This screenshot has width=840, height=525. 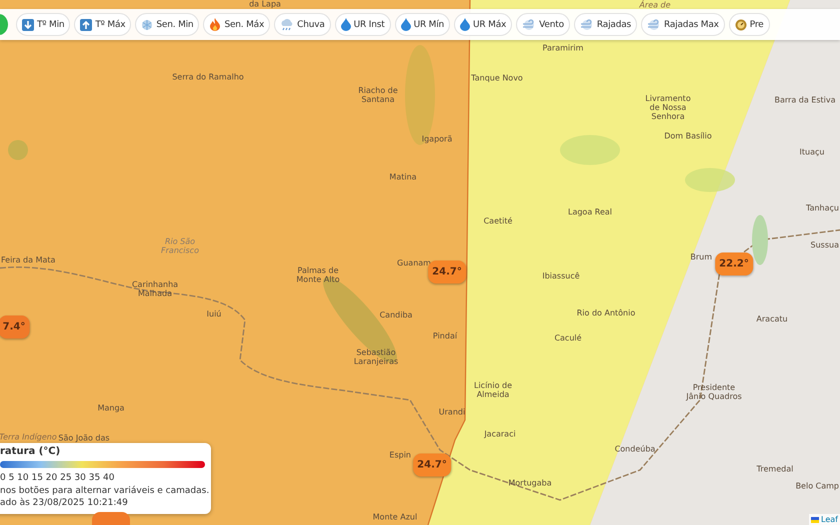 I want to click on layer-button: Sen. Min, so click(x=167, y=24).